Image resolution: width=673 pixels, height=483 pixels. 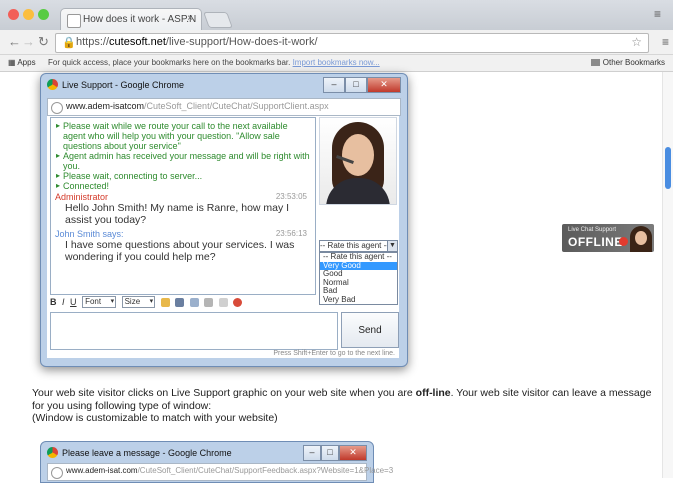 What do you see at coordinates (53, 302) in the screenshot?
I see `bold-button: B` at bounding box center [53, 302].